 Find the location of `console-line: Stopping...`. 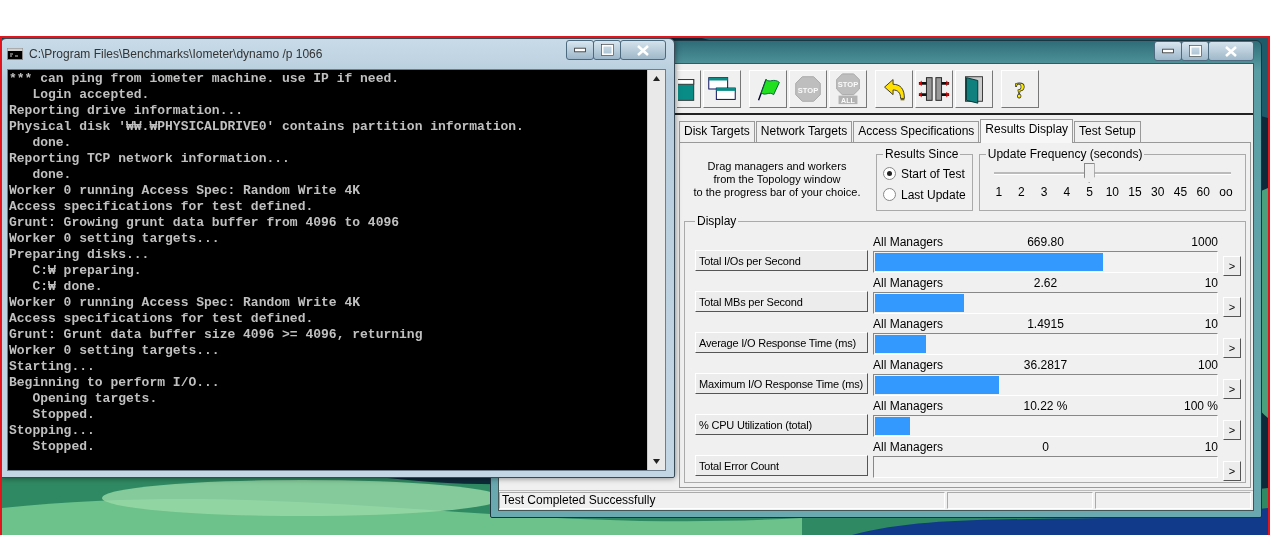

console-line: Stopping... is located at coordinates (52, 431).